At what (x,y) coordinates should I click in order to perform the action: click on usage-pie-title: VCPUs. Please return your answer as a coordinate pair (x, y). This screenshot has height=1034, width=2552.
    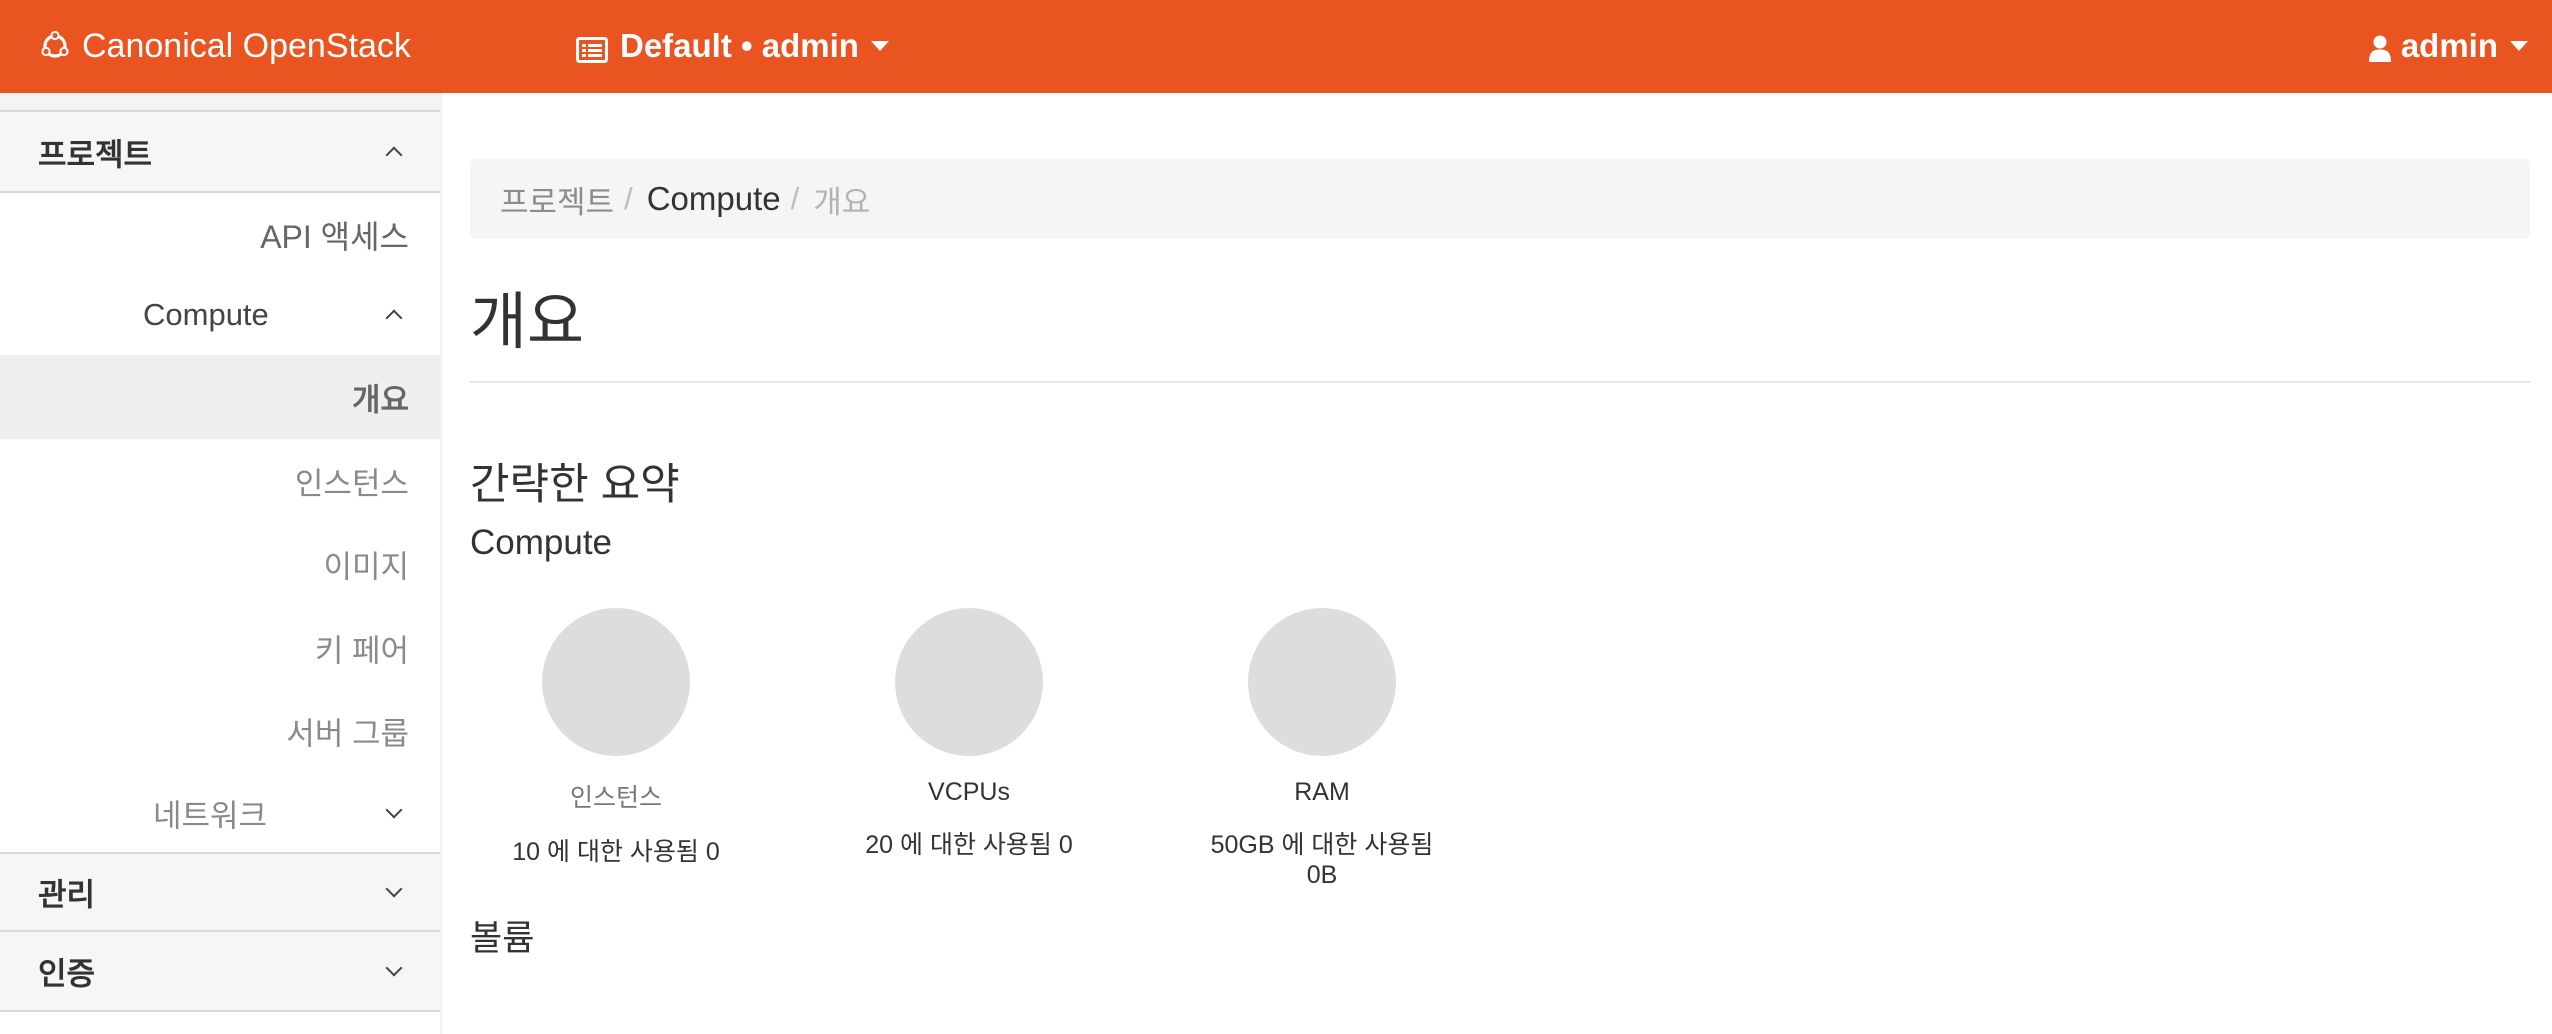
    Looking at the image, I should click on (969, 792).